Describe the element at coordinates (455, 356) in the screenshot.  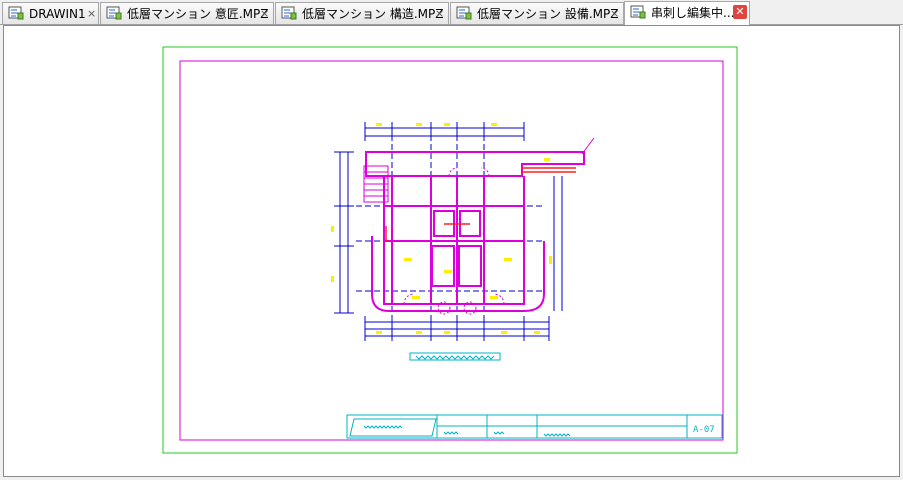
I see `drawing-title-label` at that location.